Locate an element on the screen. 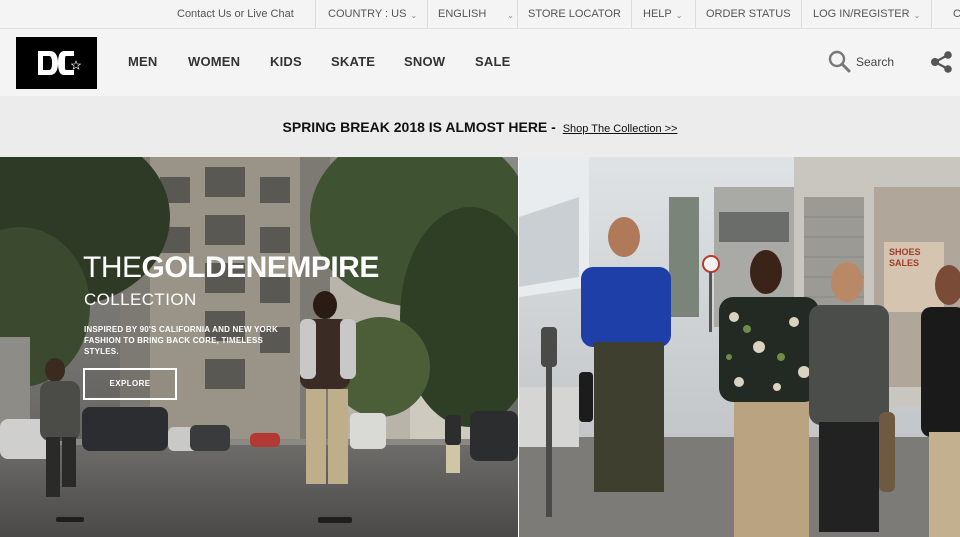 Image resolution: width=960 pixels, height=537 pixels. hero-title: THEGOLDENEMPIRE is located at coordinates (231, 268).